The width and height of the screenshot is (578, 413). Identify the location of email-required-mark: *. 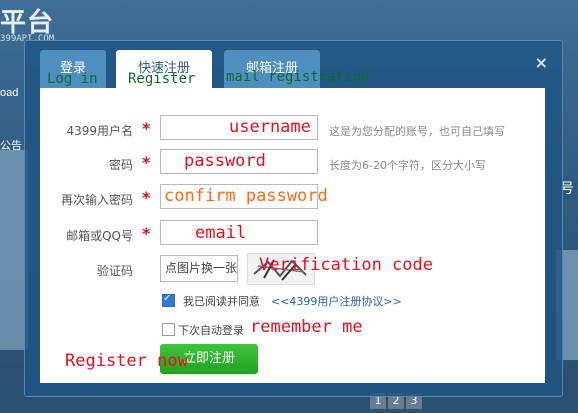
(146, 233).